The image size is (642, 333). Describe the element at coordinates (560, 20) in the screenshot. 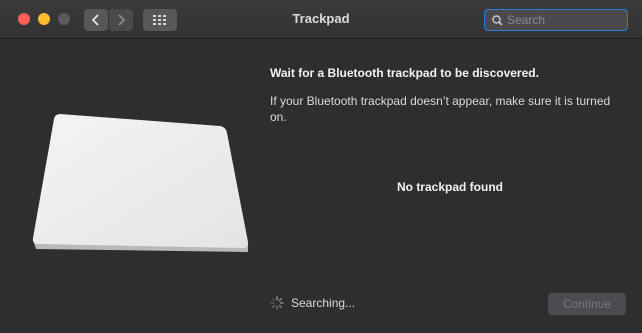

I see `search-input` at that location.